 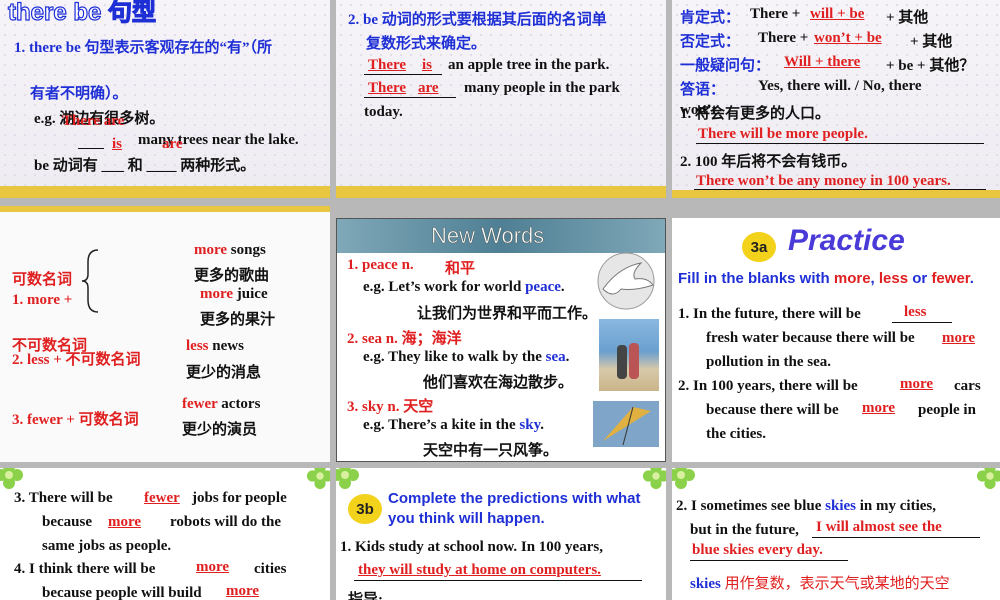 I want to click on item-3-b: jobs for people, so click(x=239, y=498).